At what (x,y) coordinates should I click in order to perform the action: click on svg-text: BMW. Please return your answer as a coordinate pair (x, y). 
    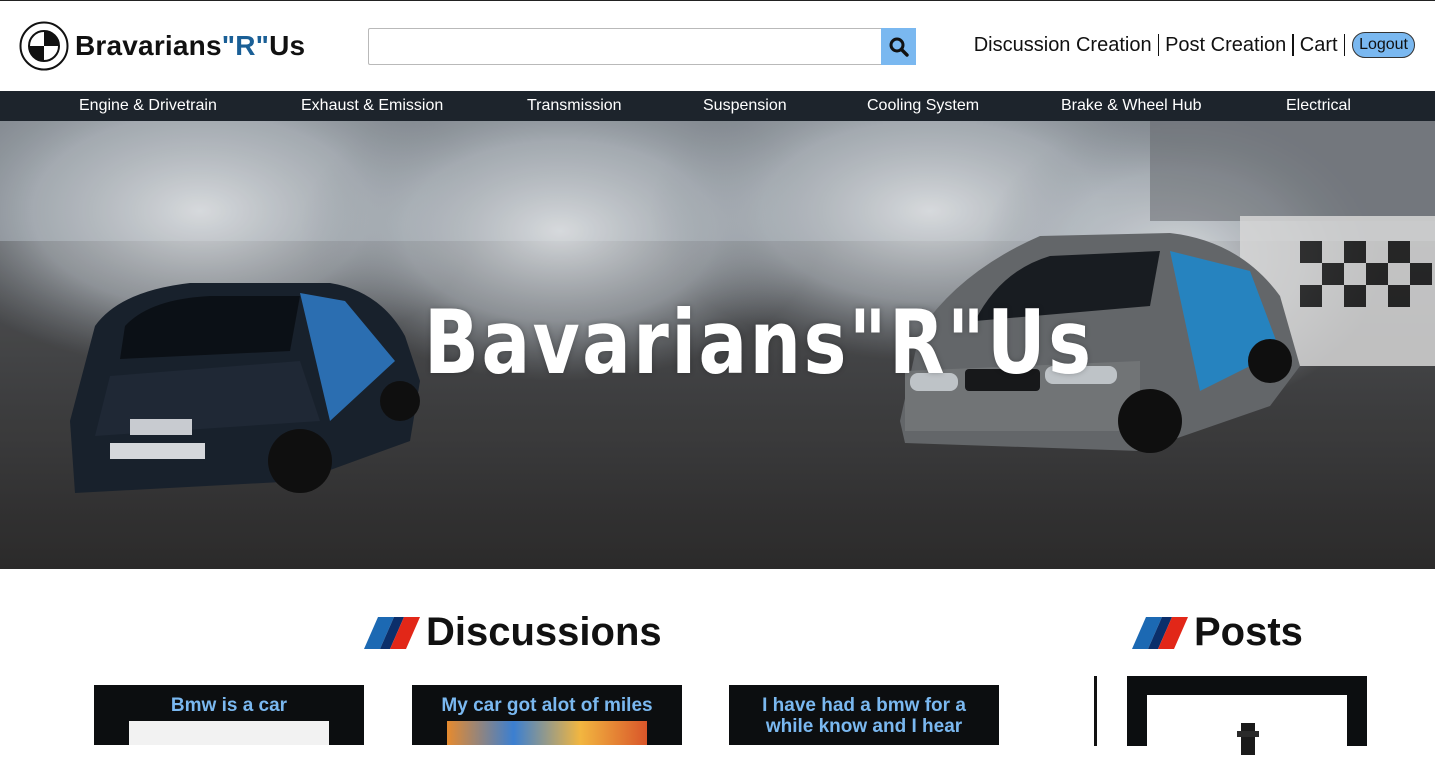
    Looking at the image, I should click on (44, 29).